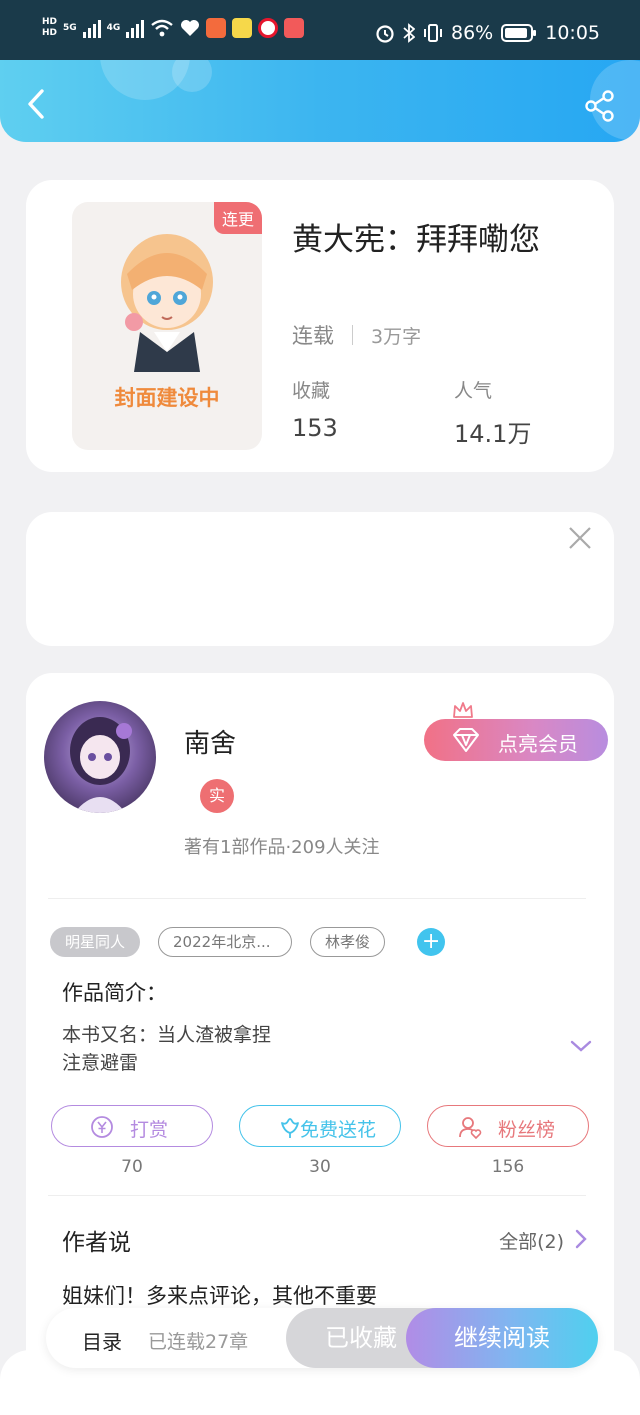 The image size is (640, 1415). Describe the element at coordinates (508, 1167) in the screenshot. I see `fan-count: 156` at that location.